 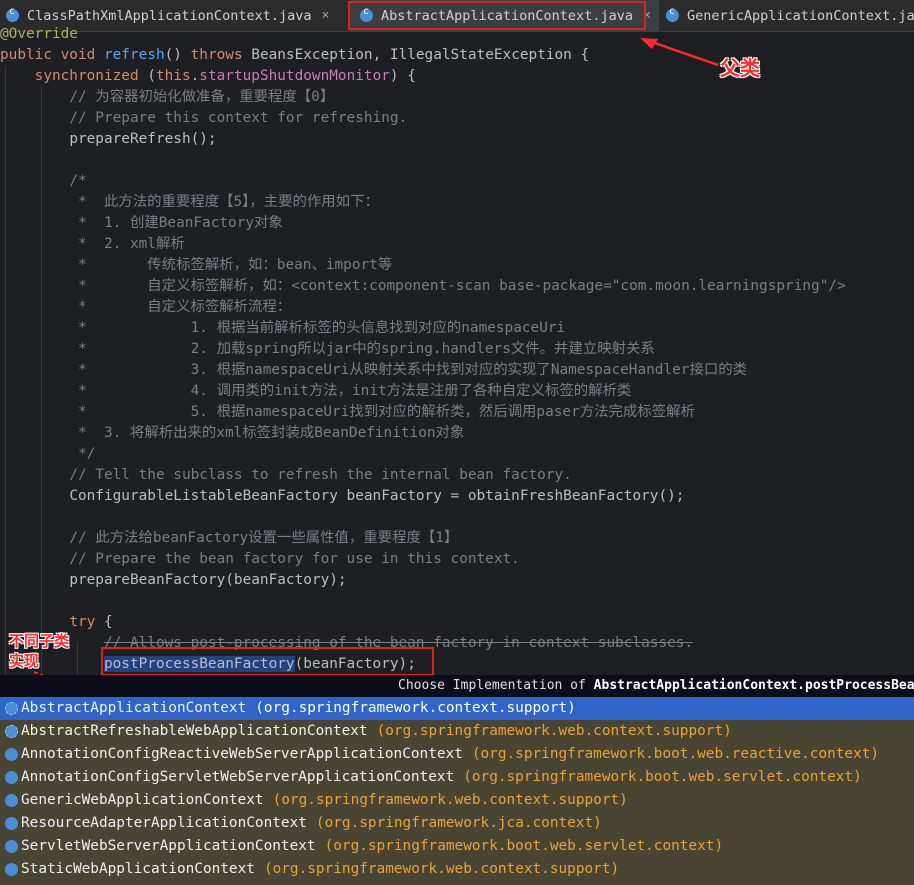 I want to click on code-line: prepareRefresh();, so click(x=143, y=139).